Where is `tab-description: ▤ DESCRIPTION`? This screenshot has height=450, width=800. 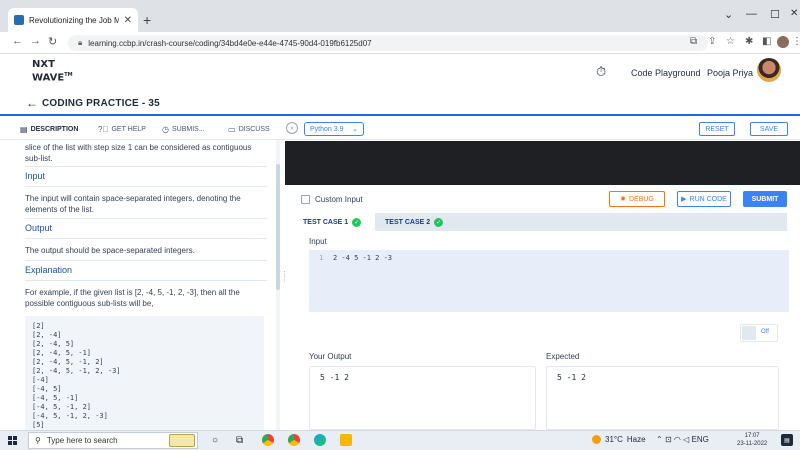
tab-description: ▤ DESCRIPTION is located at coordinates (49, 129).